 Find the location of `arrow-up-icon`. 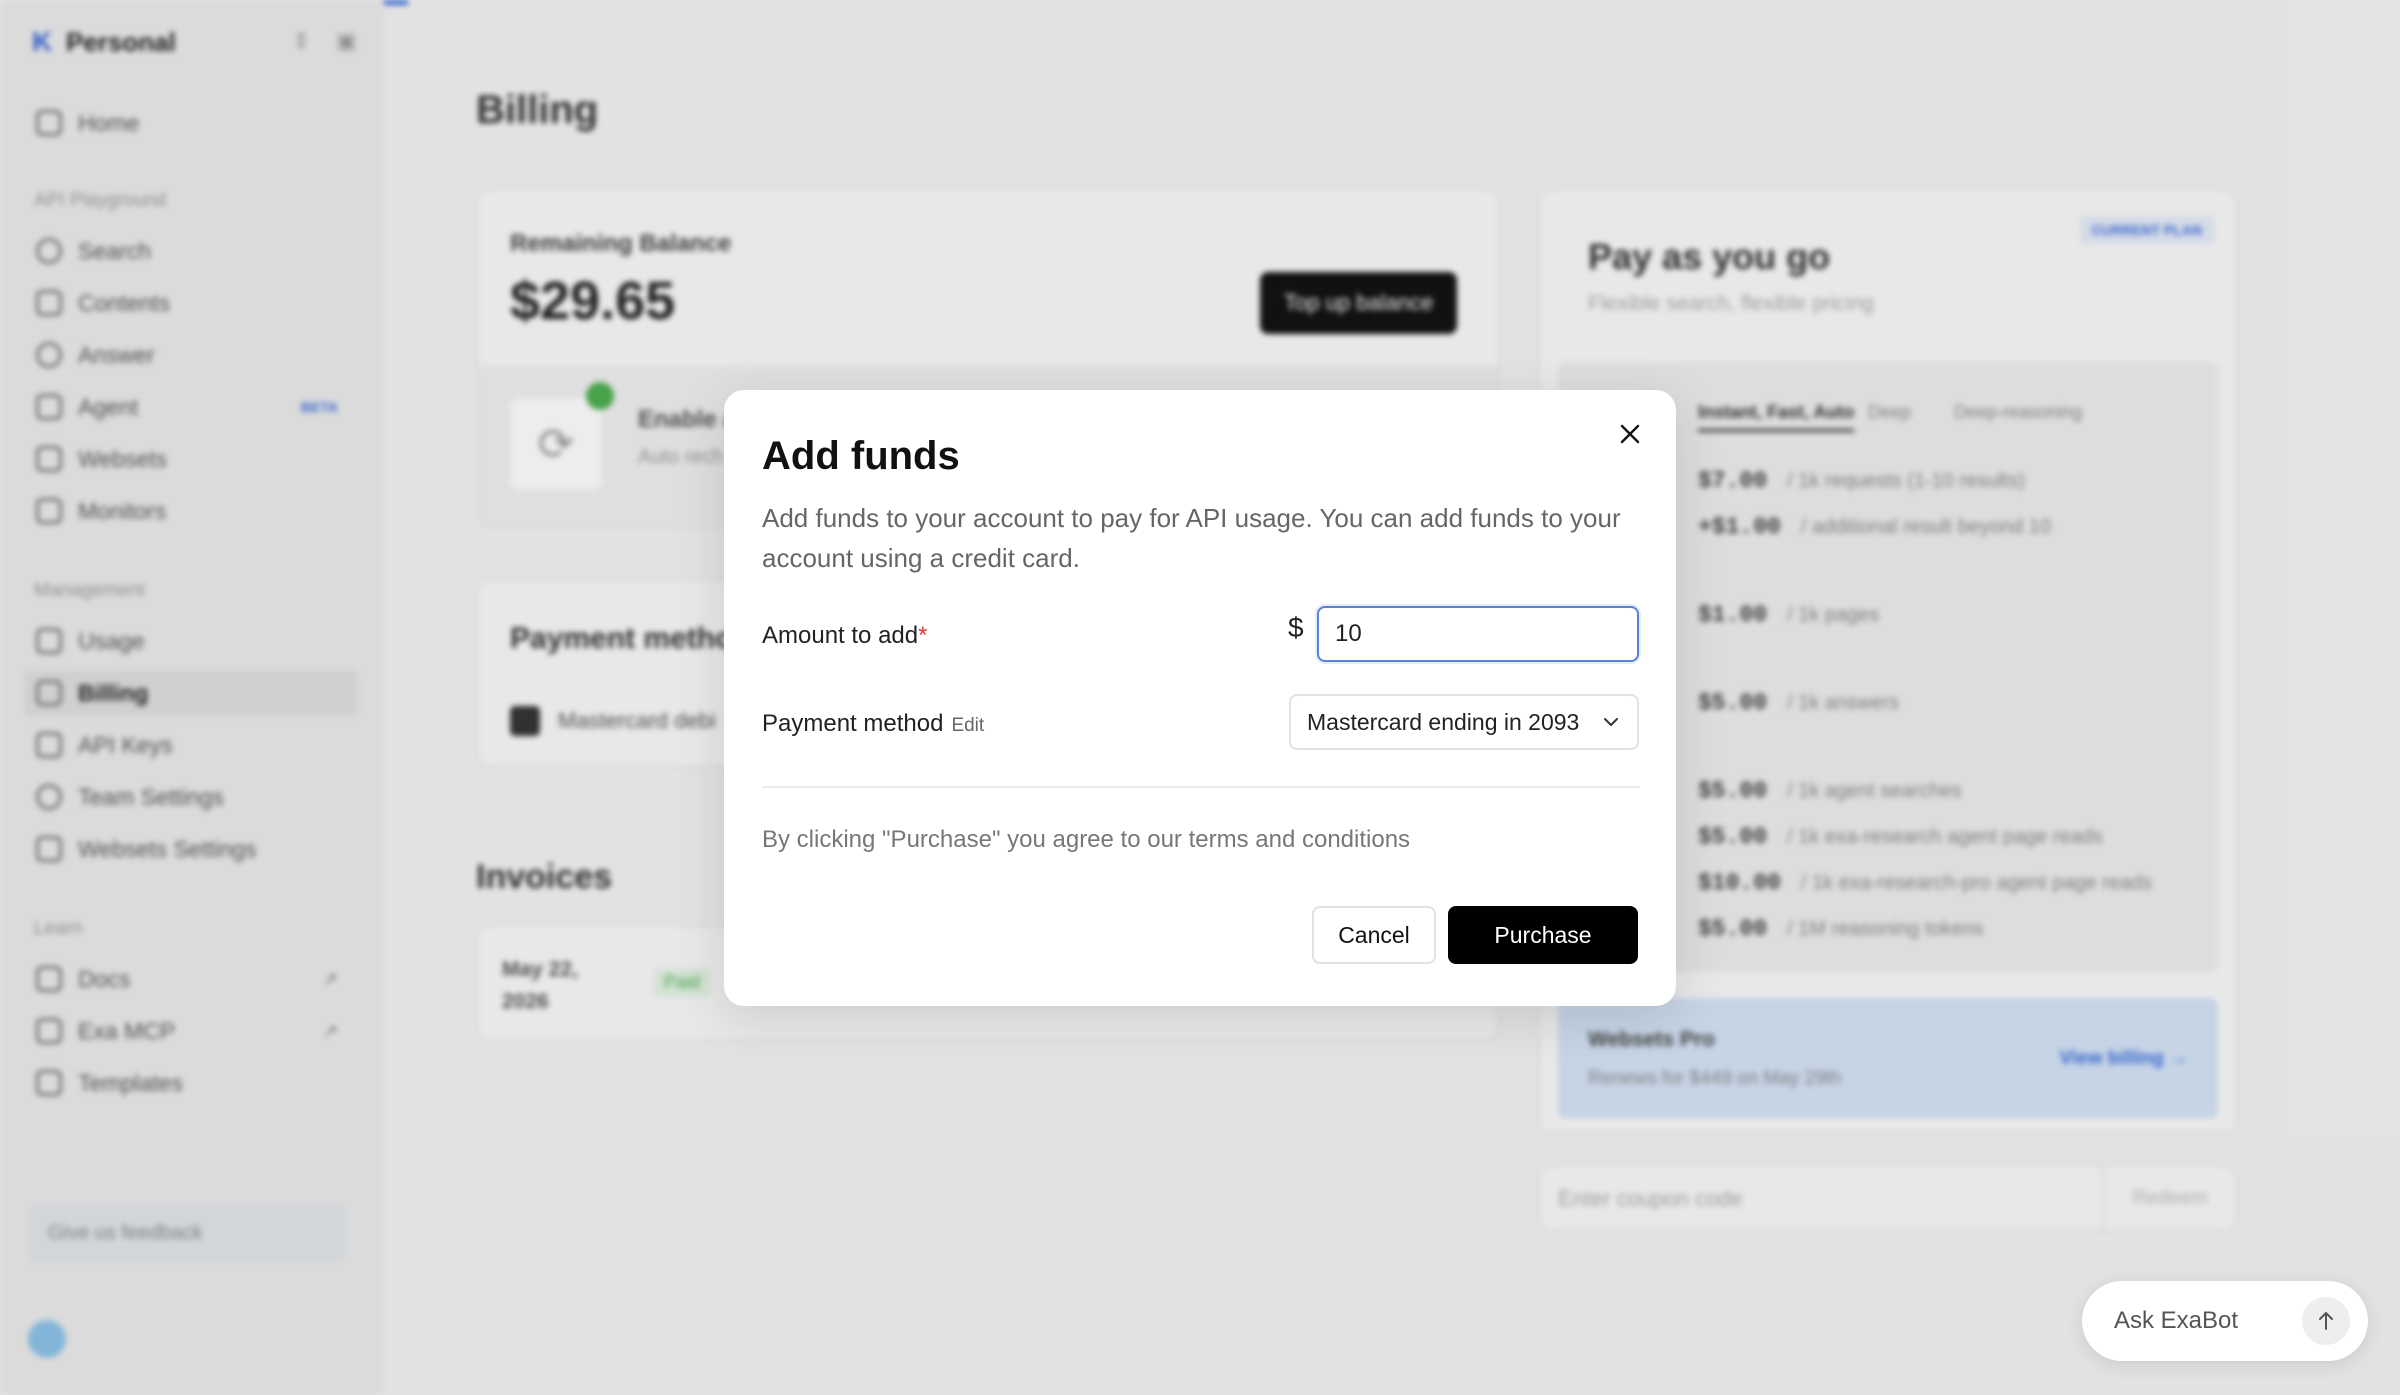

arrow-up-icon is located at coordinates (2326, 1321).